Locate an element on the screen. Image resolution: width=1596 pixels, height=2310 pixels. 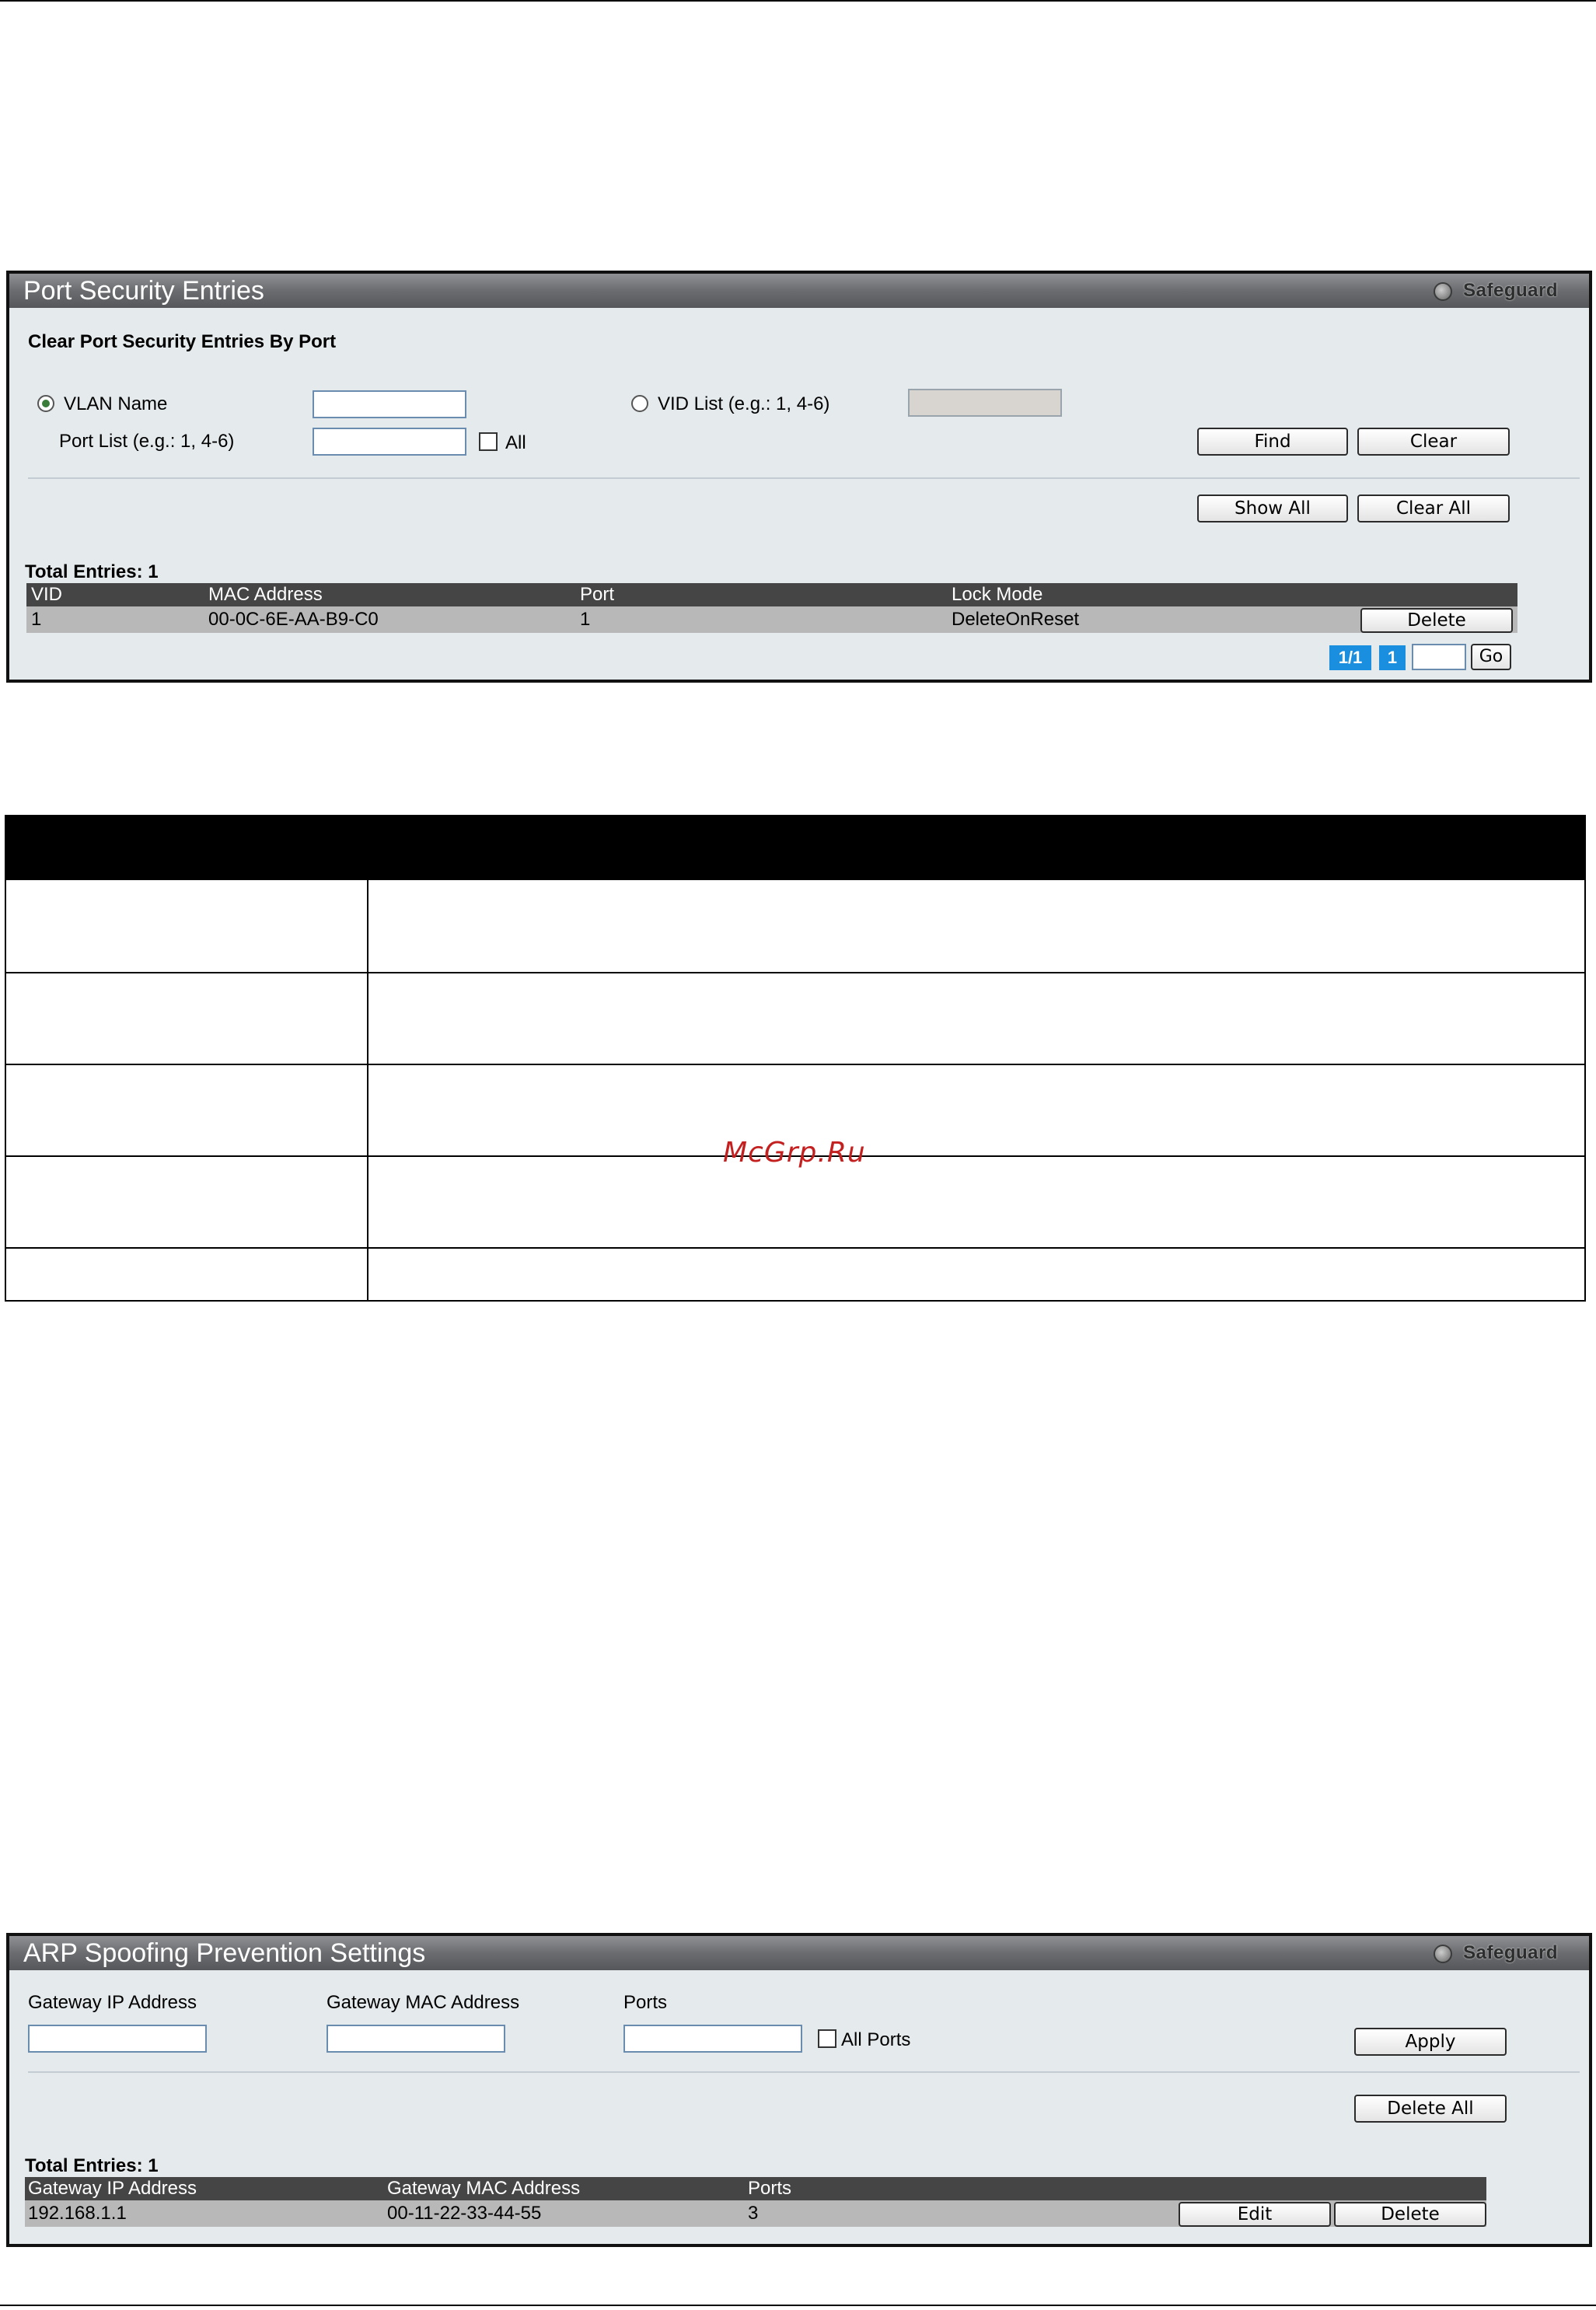
vlan-name-radio is located at coordinates (46, 403).